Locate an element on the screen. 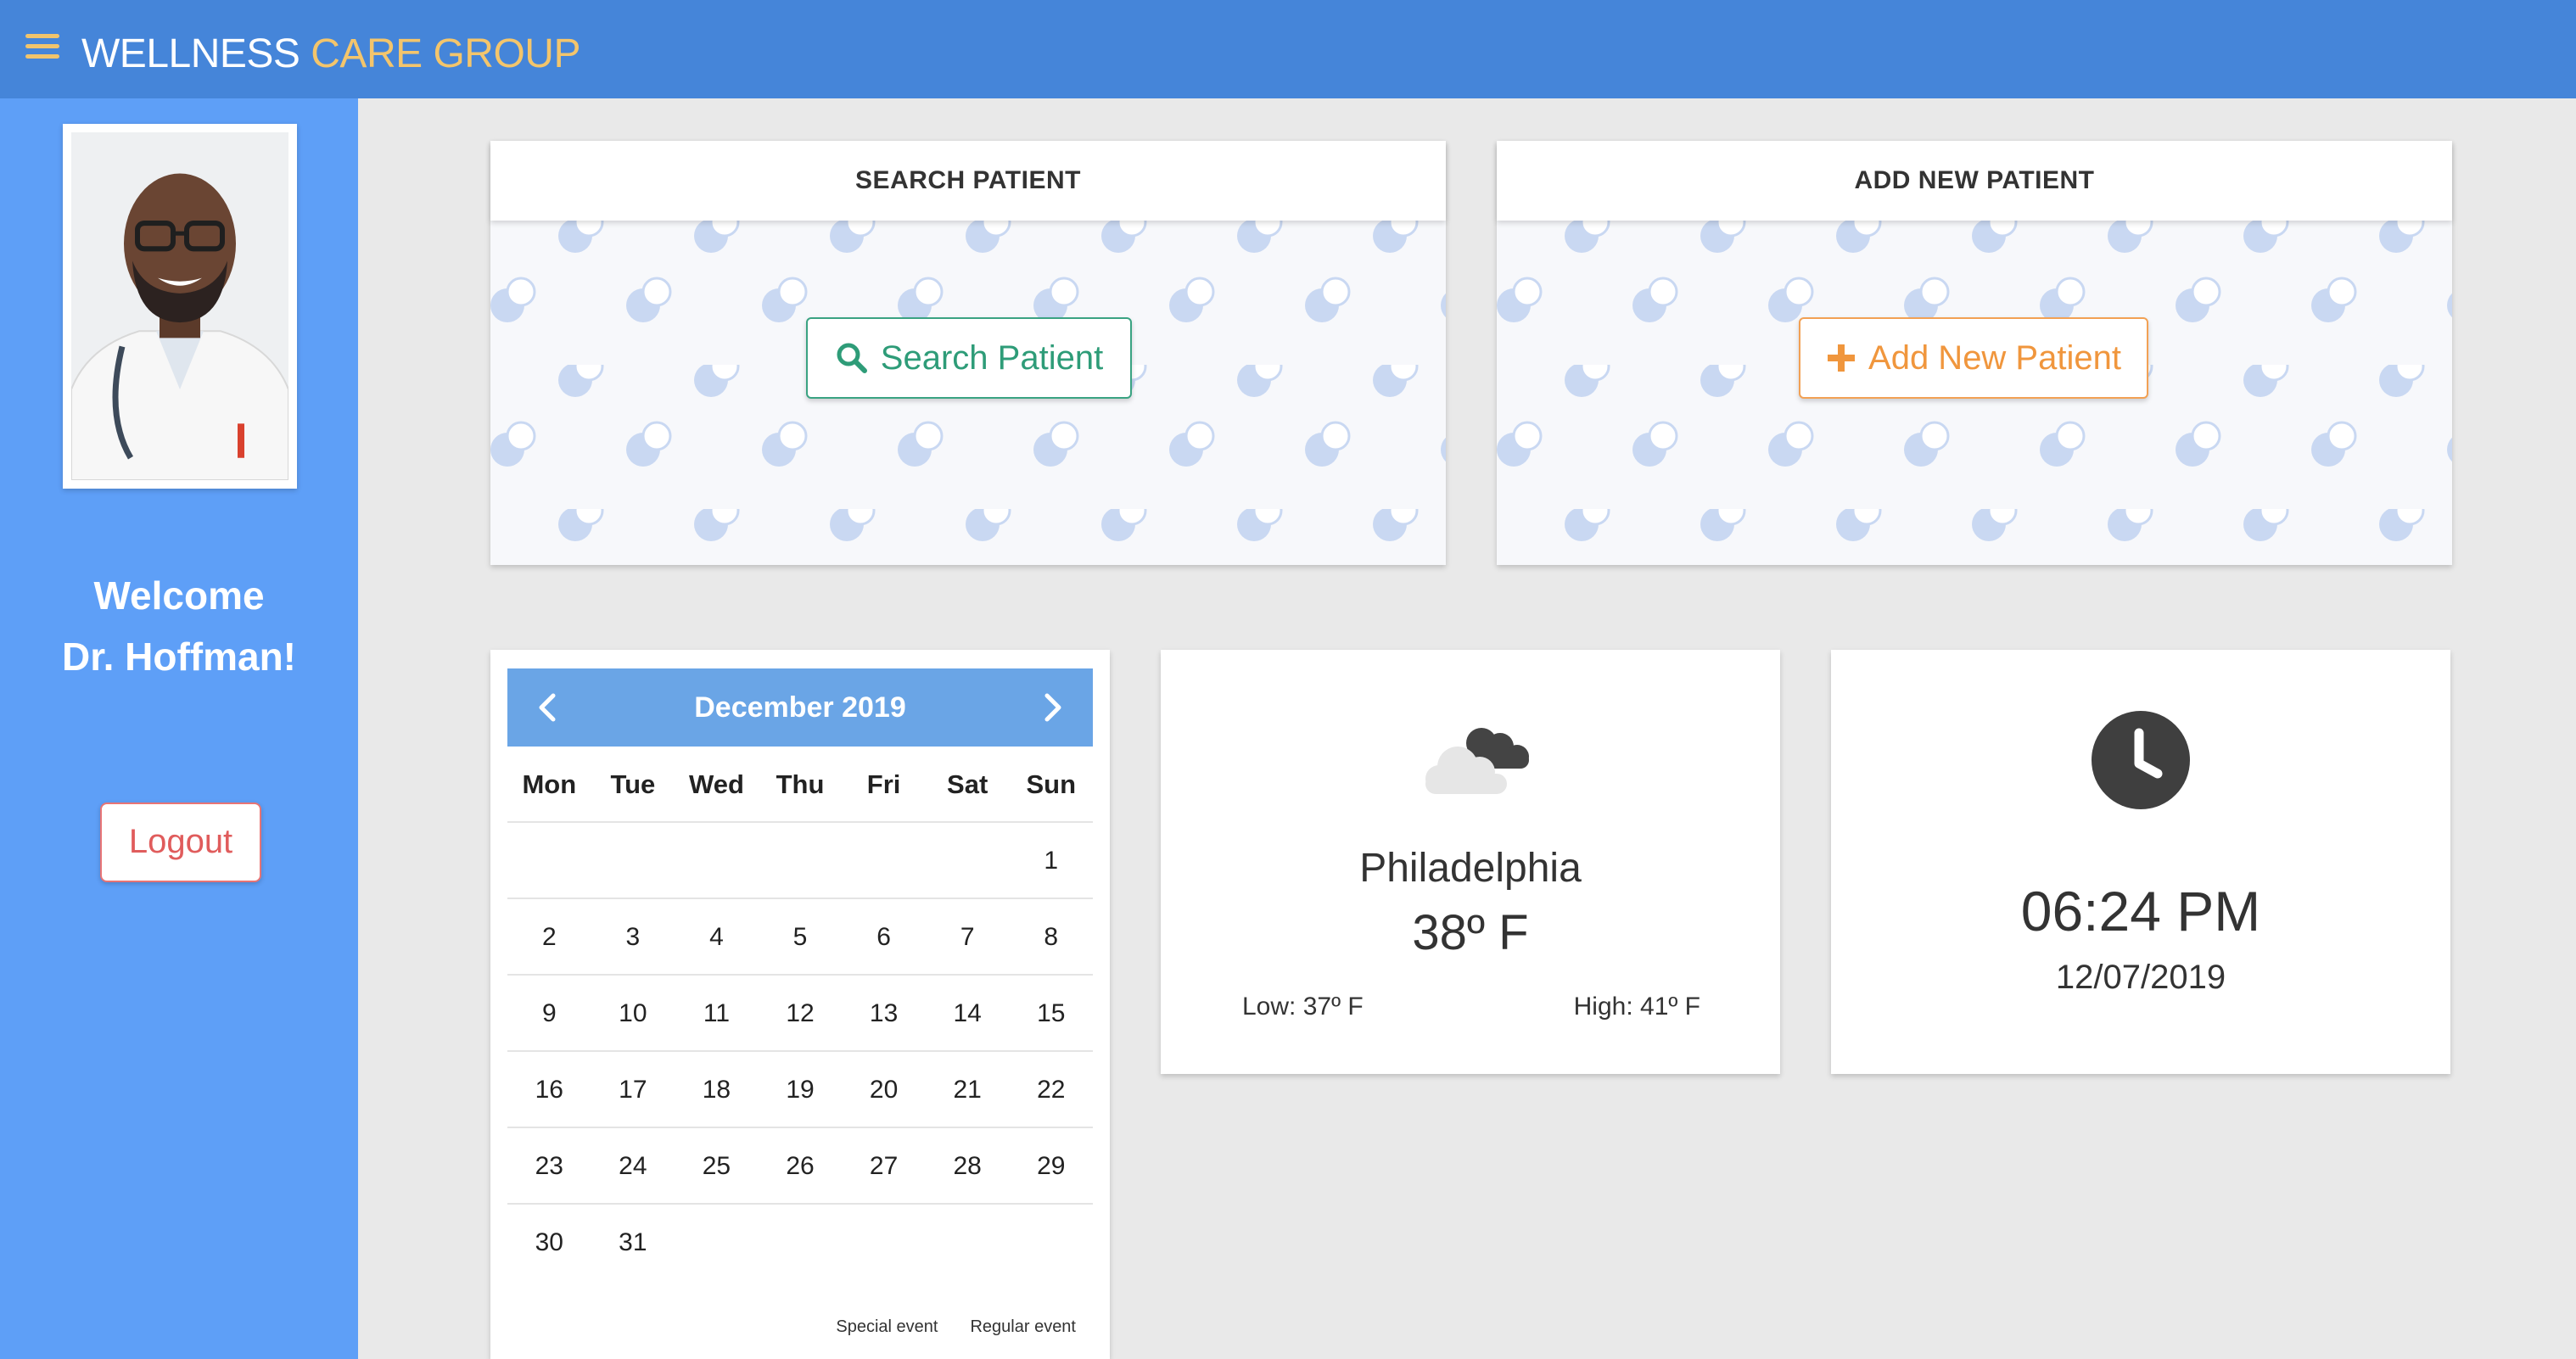 The image size is (2576, 1359). calendar-day: 3 is located at coordinates (633, 936).